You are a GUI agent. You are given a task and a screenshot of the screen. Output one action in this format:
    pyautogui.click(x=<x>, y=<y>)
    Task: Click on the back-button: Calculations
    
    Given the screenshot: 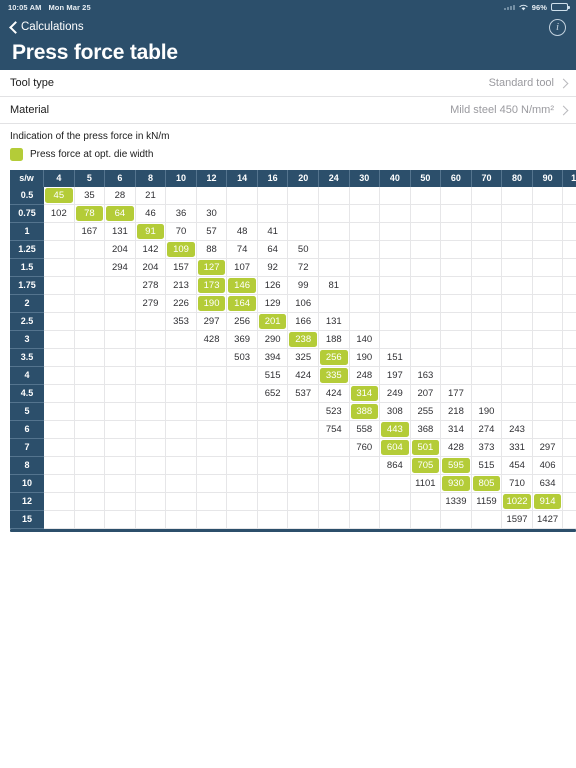 What is the action you would take?
    pyautogui.click(x=47, y=27)
    